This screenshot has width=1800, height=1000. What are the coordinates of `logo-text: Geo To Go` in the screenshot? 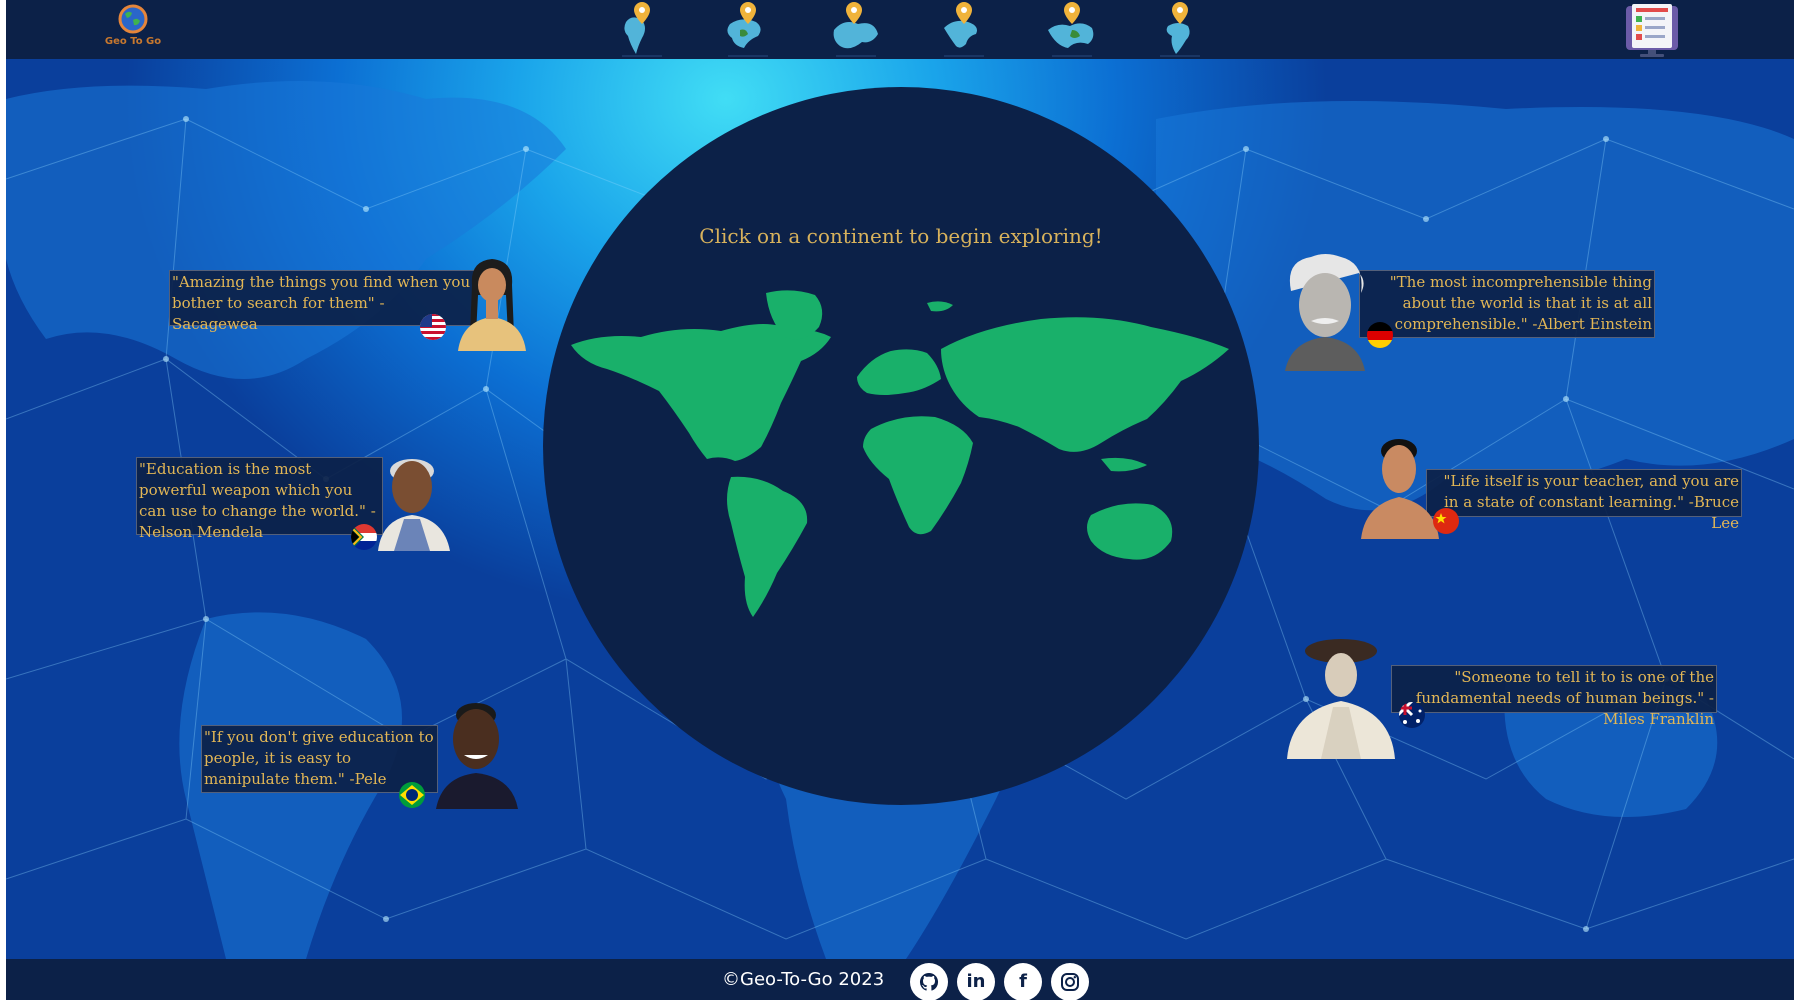 It's located at (133, 41).